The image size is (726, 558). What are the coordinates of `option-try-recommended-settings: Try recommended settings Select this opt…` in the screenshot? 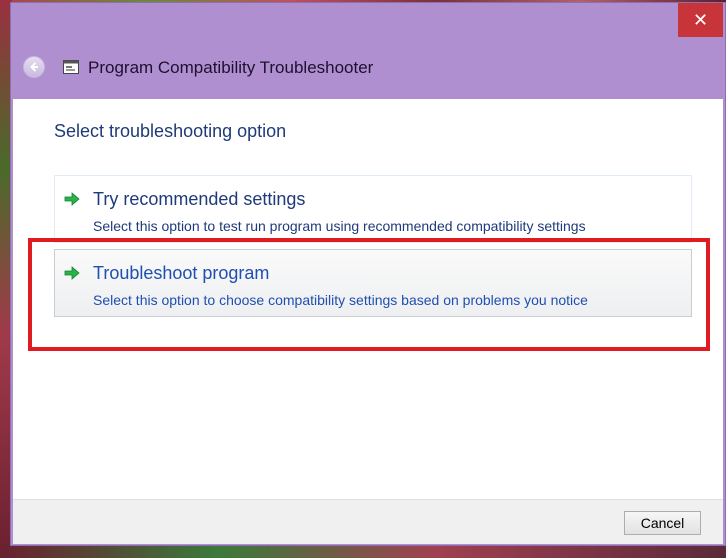 It's located at (373, 209).